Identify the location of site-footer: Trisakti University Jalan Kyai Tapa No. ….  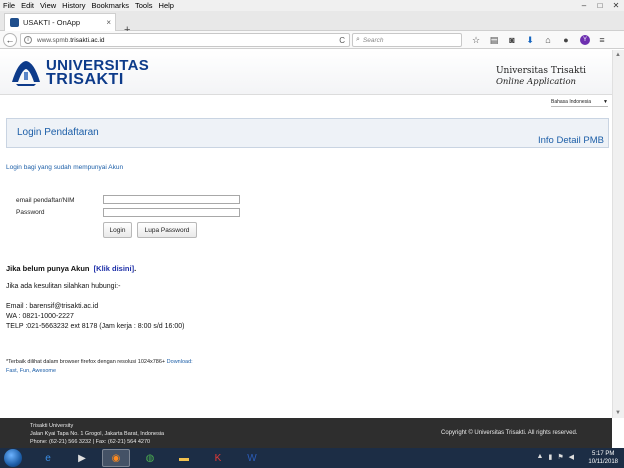
(306, 433).